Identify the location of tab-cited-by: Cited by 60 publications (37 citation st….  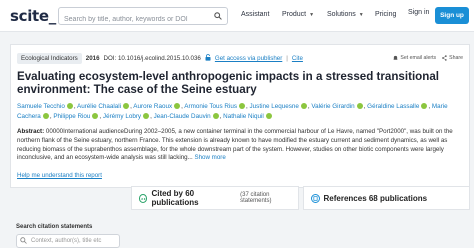
(215, 198).